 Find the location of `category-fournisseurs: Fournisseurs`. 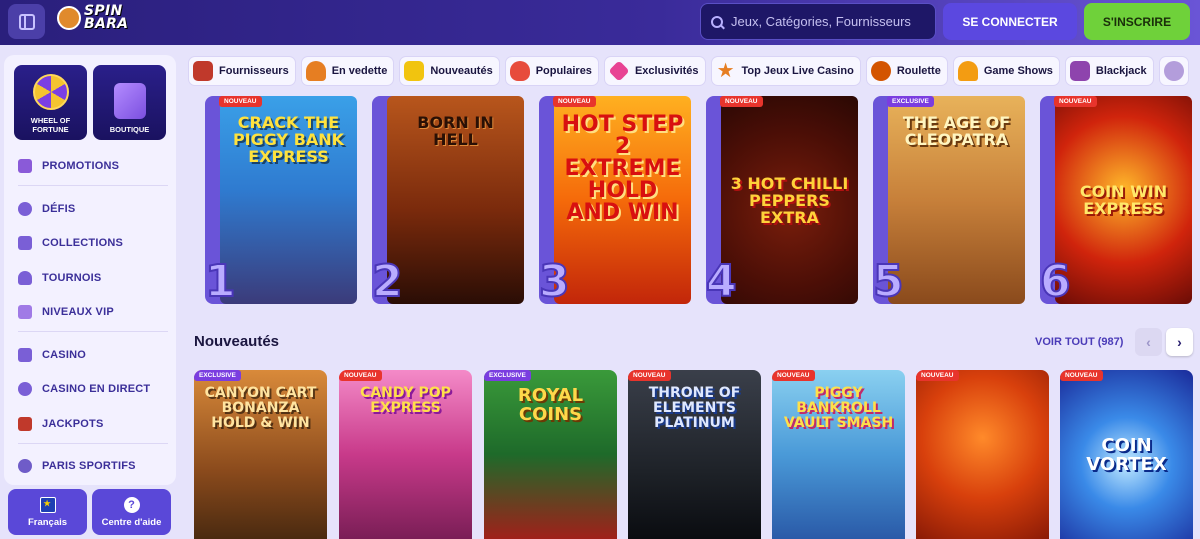

category-fournisseurs: Fournisseurs is located at coordinates (242, 71).